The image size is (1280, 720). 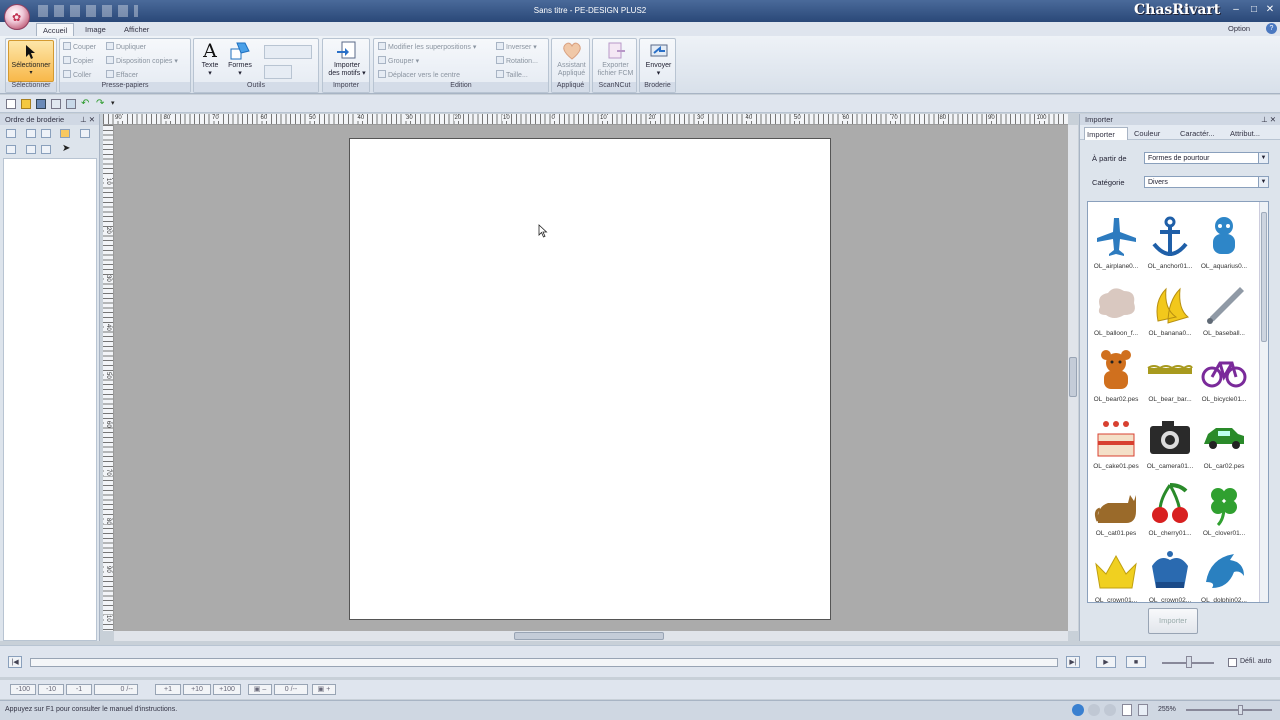 I want to click on view-mode-icon, so click(x=1078, y=710).